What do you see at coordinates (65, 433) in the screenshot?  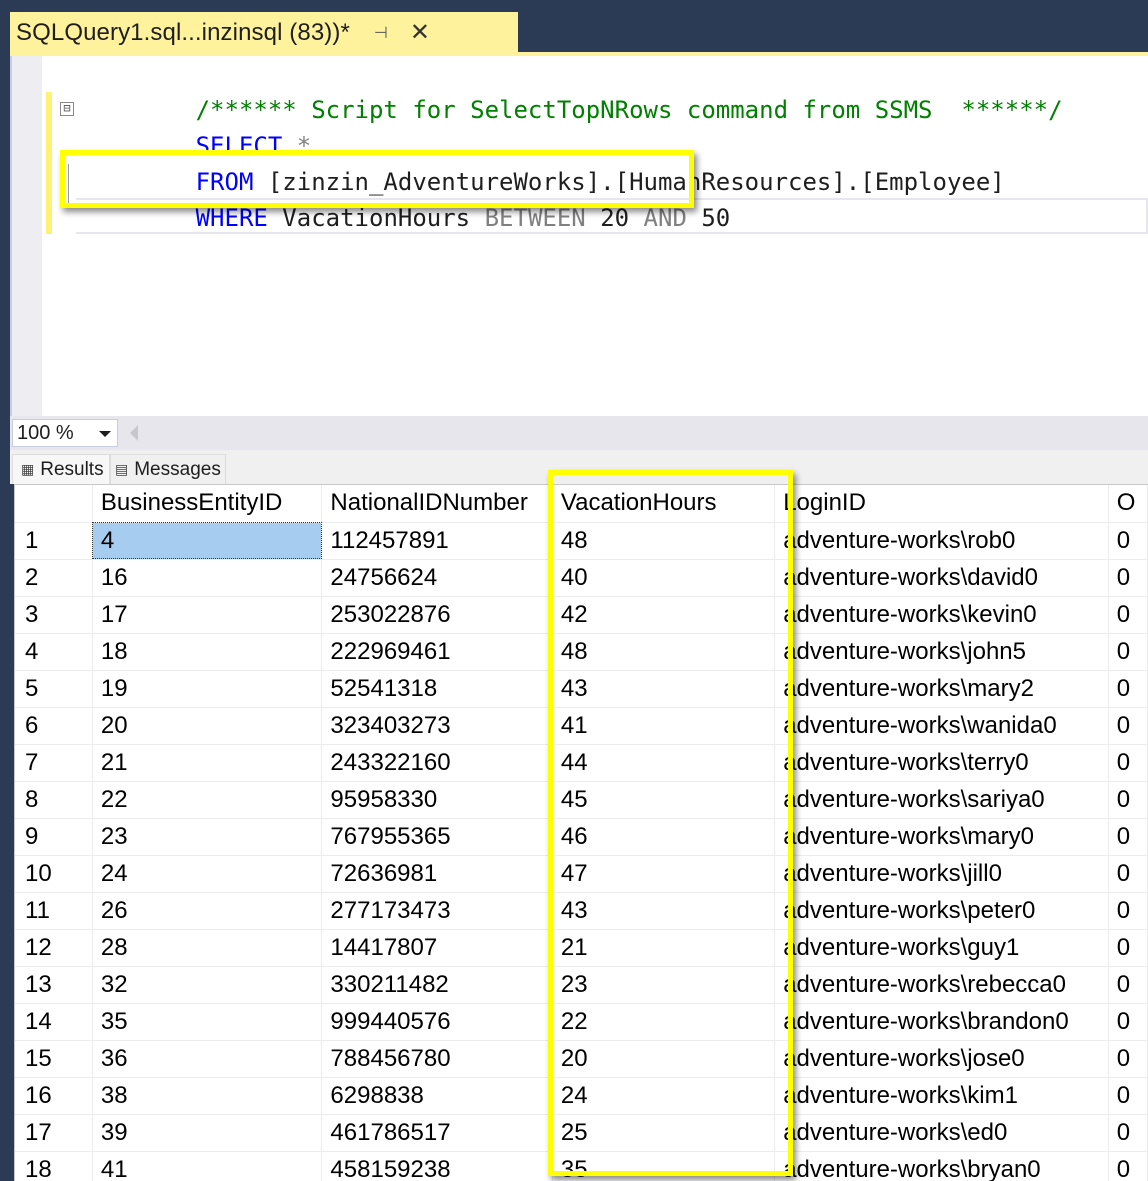 I see `zoom-dropdown: 100 %` at bounding box center [65, 433].